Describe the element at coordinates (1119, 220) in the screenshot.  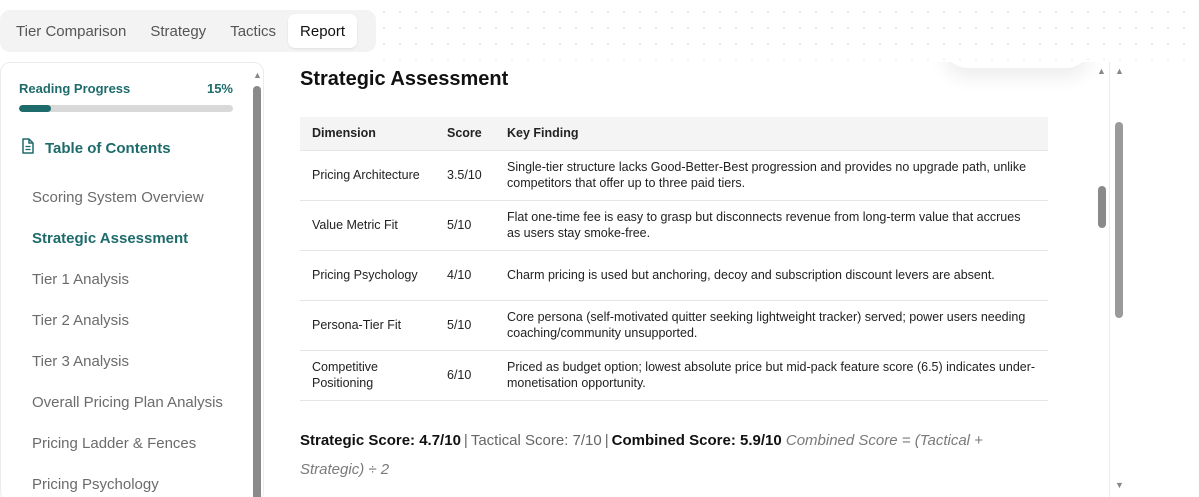
I see `main-scroll-thumb` at that location.